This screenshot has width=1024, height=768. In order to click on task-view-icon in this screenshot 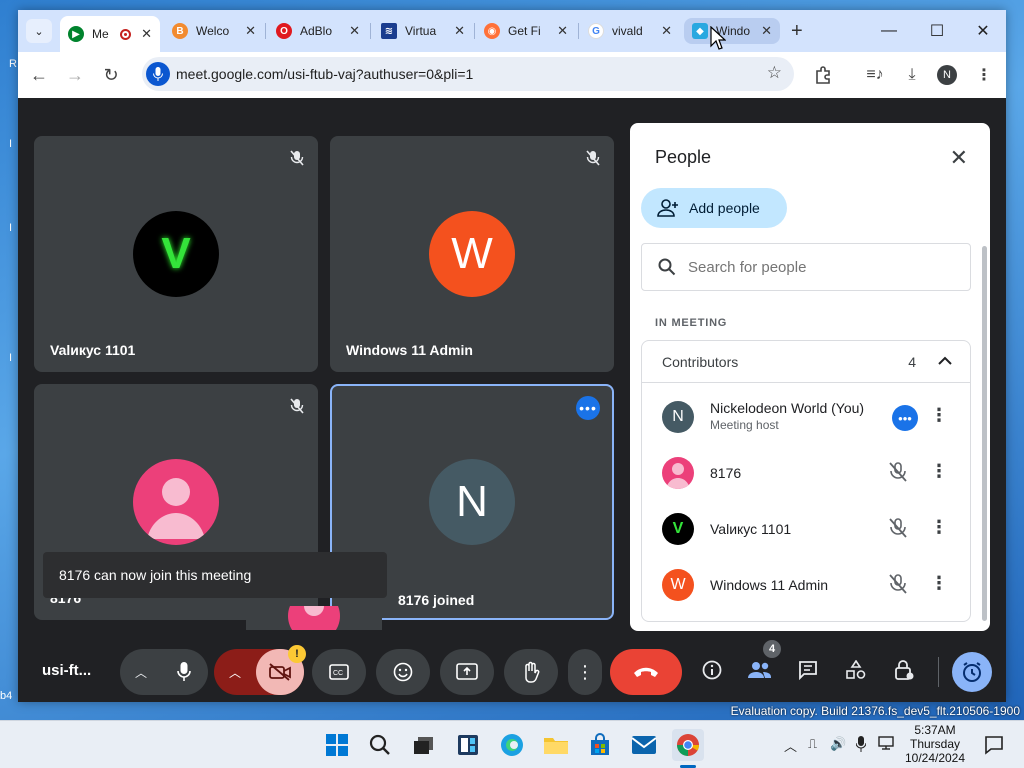, I will do `click(424, 745)`.